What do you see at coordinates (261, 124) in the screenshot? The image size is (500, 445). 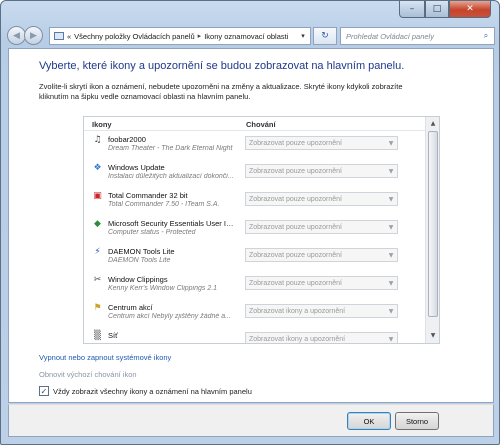 I see `column-header-behavior: Chování` at bounding box center [261, 124].